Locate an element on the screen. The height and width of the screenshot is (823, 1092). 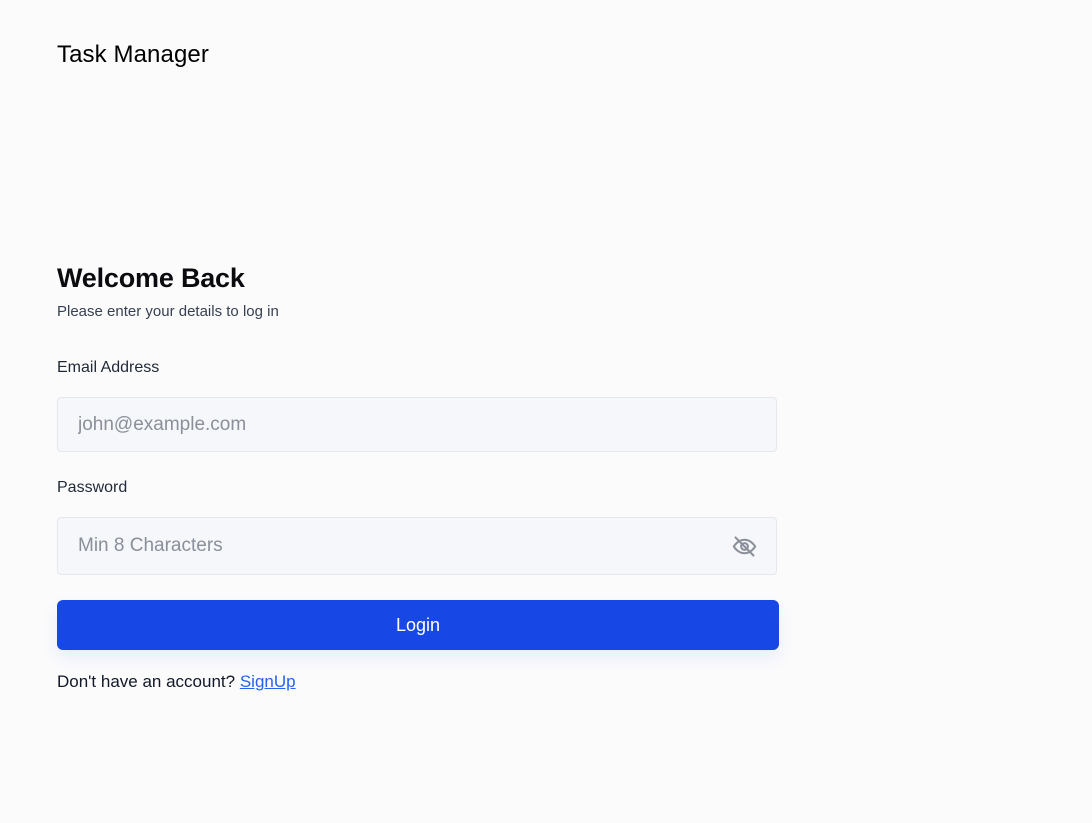
signup-prompt: Don't have an account? is located at coordinates (148, 681).